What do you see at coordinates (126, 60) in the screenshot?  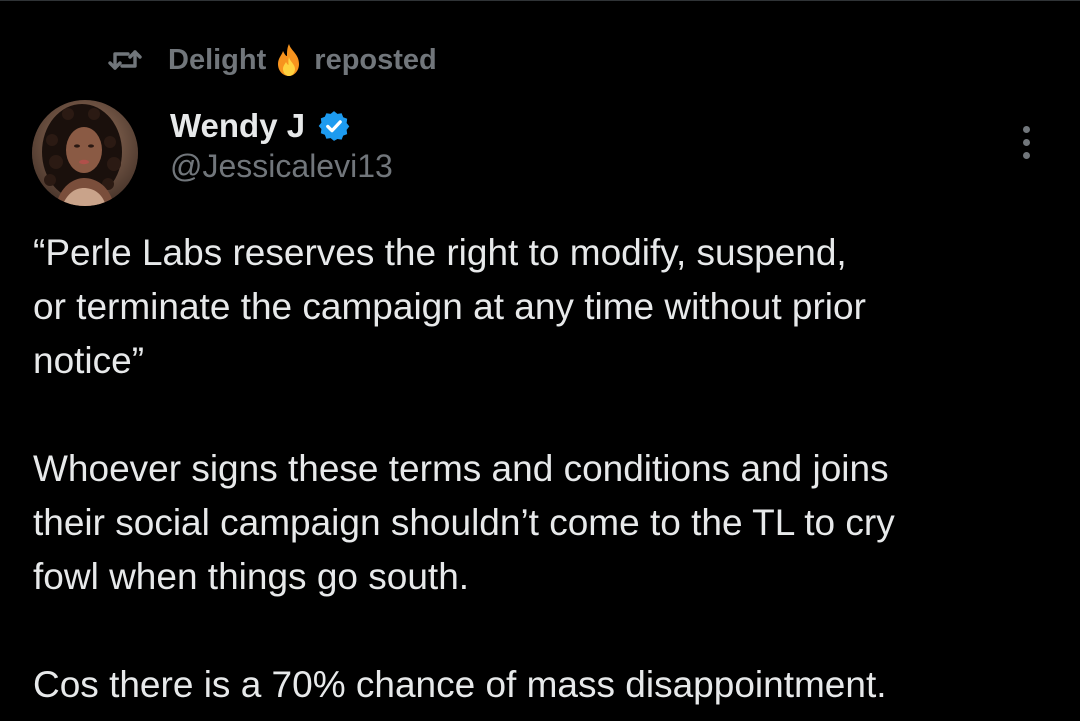 I see `repost-icon` at bounding box center [126, 60].